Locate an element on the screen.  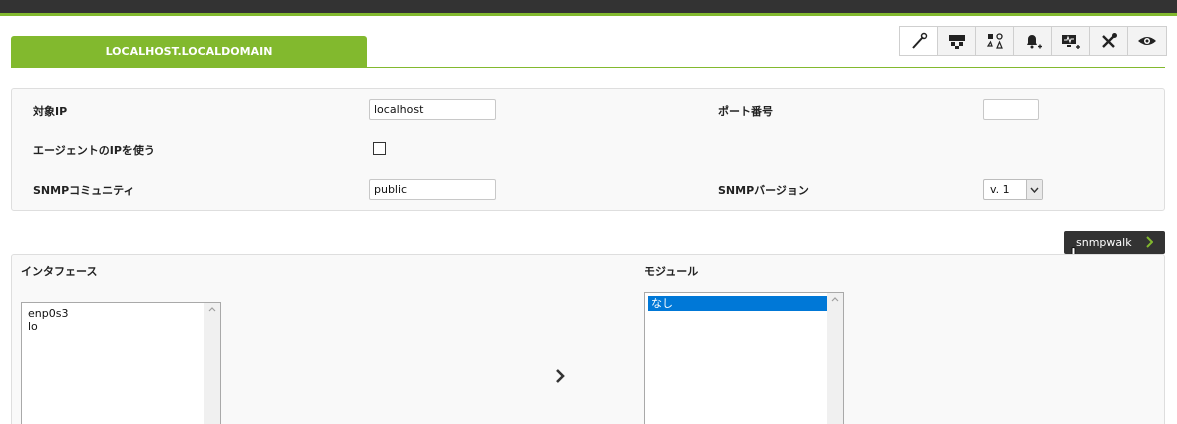
move-right-icon is located at coordinates (560, 376).